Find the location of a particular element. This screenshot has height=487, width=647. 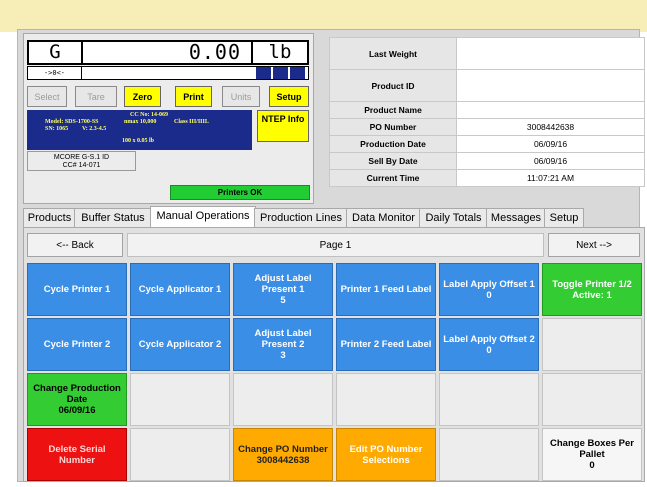

button-label: Change Production Date is located at coordinates (77, 394).